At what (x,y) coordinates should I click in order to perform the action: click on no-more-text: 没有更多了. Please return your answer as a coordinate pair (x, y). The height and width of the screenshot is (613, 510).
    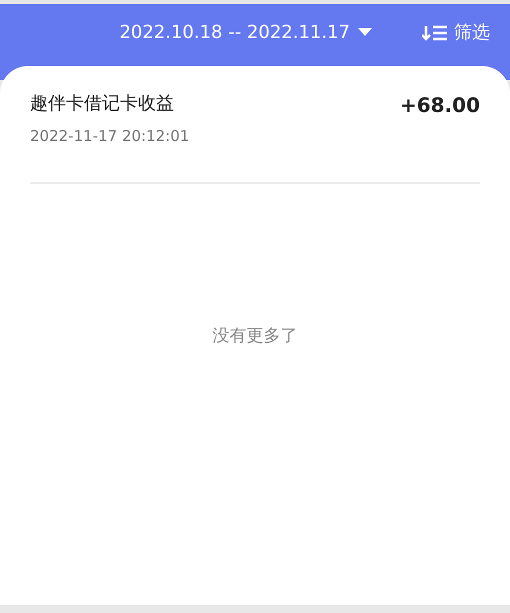
    Looking at the image, I should click on (255, 336).